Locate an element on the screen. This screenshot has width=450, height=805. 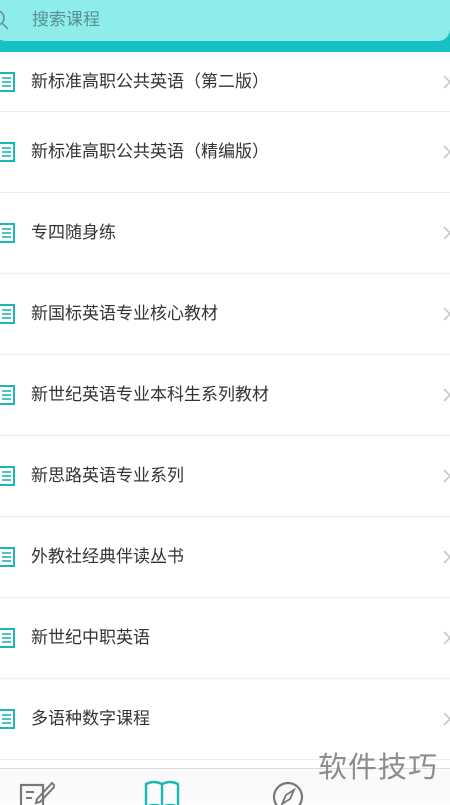
course-title: 新世纪中职英语 is located at coordinates (90, 638).